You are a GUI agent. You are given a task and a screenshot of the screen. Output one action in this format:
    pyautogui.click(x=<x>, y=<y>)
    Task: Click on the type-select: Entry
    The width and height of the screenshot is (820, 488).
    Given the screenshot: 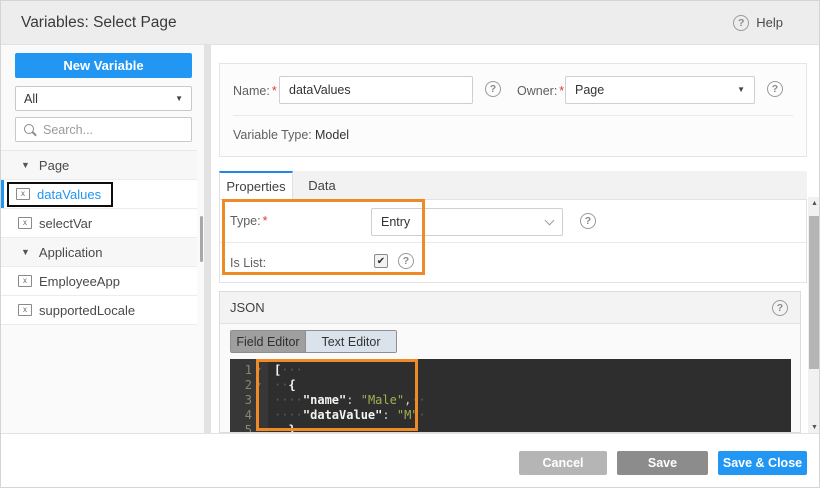 What is the action you would take?
    pyautogui.click(x=467, y=222)
    